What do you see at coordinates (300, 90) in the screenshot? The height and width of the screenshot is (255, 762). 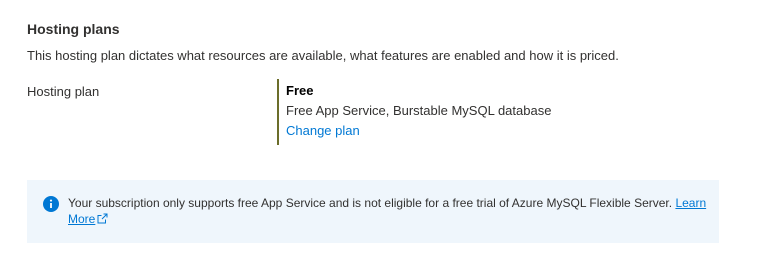 I see `plan-name: Free` at bounding box center [300, 90].